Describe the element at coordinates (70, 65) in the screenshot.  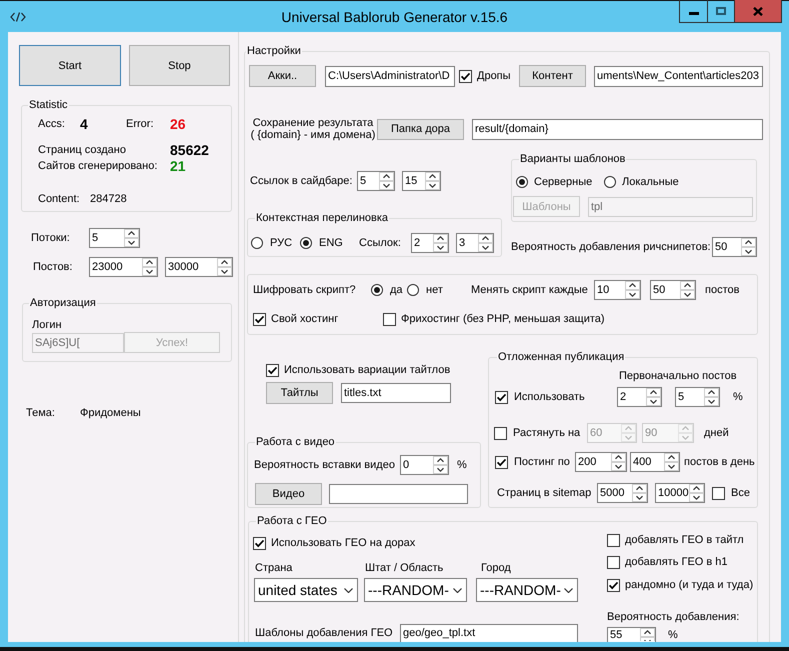
I see `start-button: Start` at that location.